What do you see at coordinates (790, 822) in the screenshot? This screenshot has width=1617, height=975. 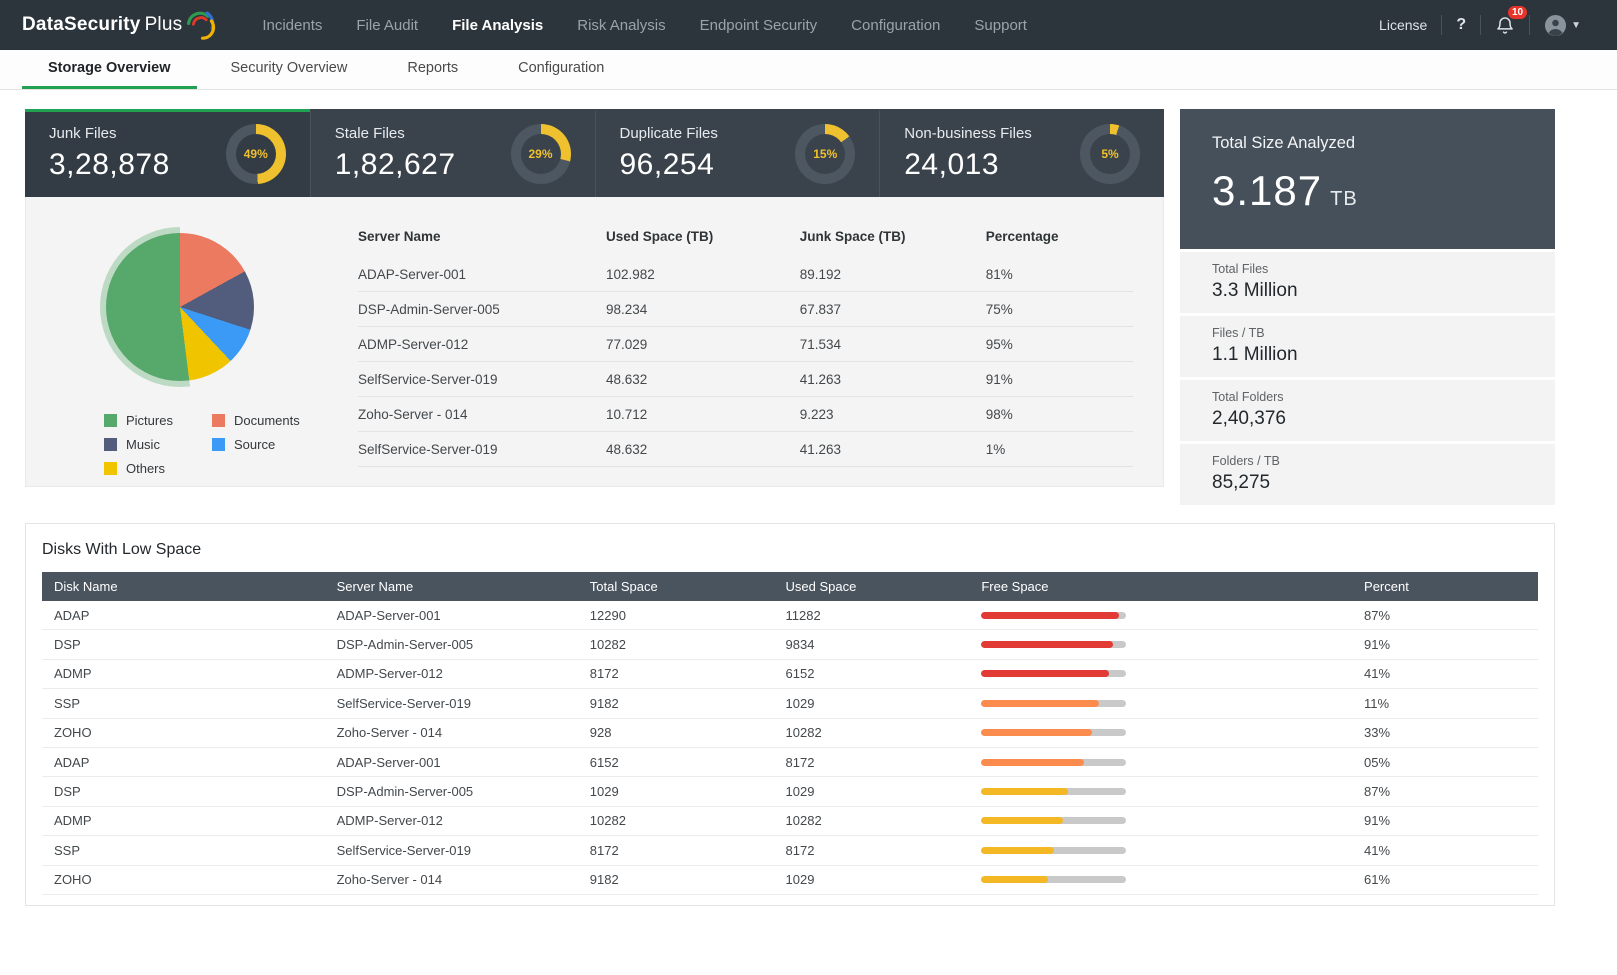 I see `table-row: ADMP ADMP-Server-012 10282 10282 91%` at bounding box center [790, 822].